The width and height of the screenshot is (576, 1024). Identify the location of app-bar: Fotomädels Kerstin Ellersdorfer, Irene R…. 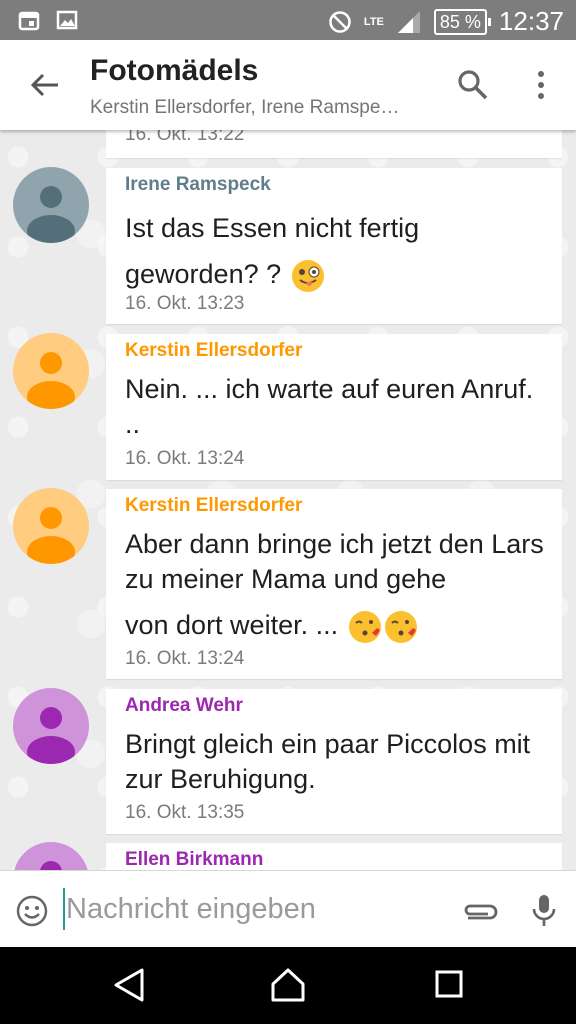
(288, 85).